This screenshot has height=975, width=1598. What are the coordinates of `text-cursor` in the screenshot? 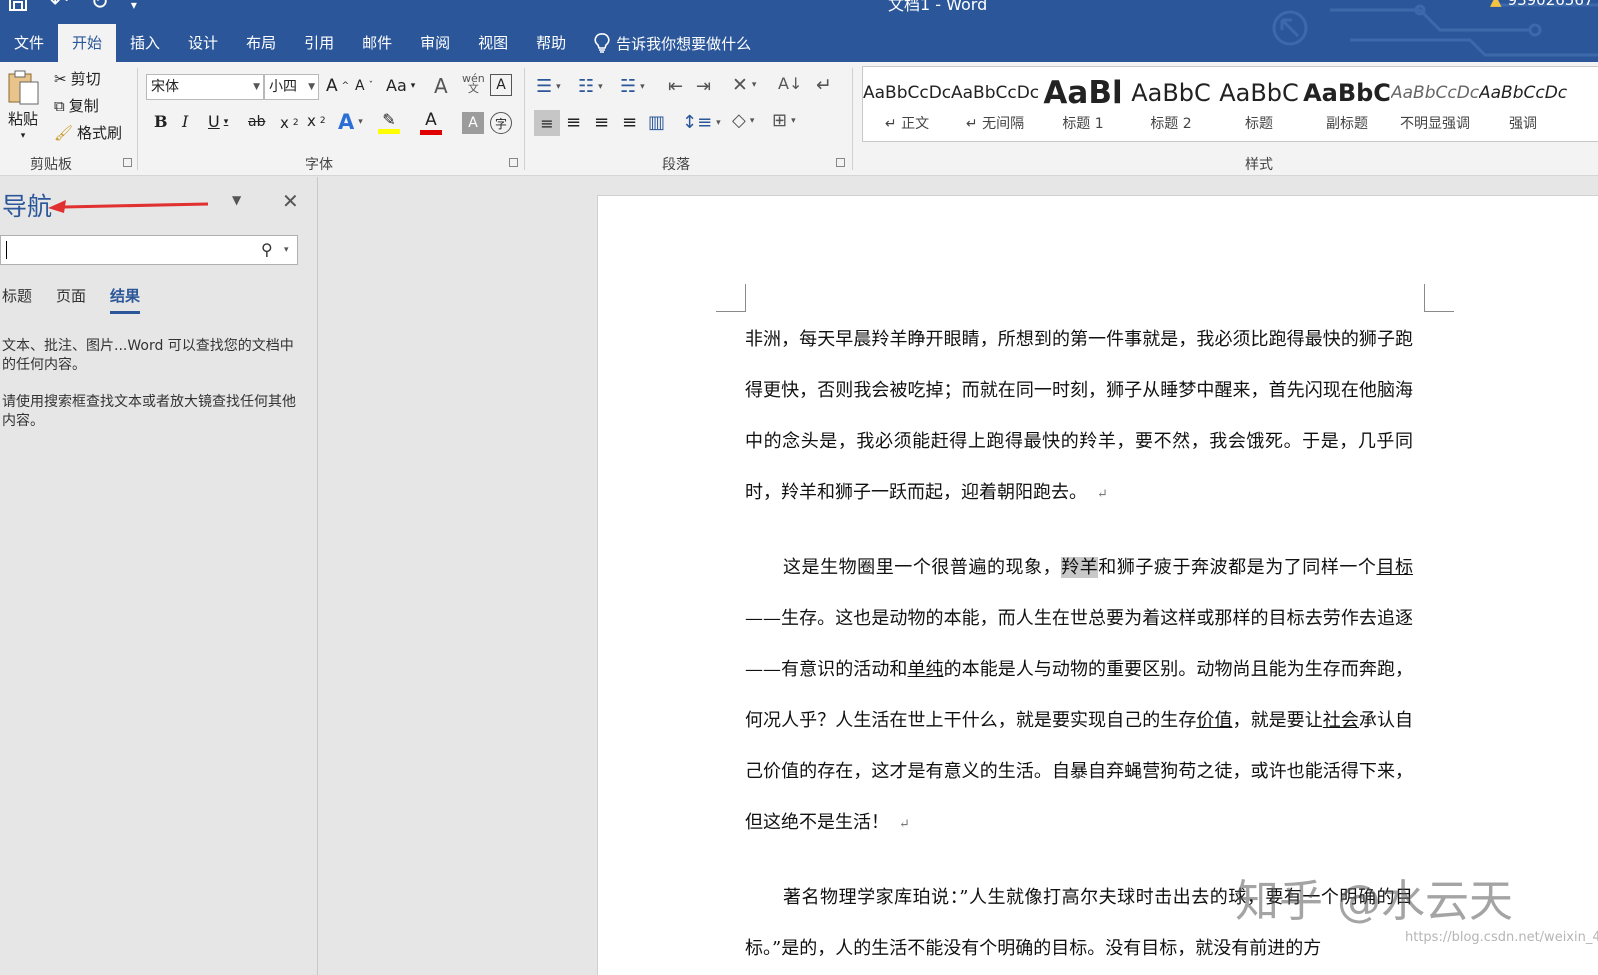 It's located at (6, 250).